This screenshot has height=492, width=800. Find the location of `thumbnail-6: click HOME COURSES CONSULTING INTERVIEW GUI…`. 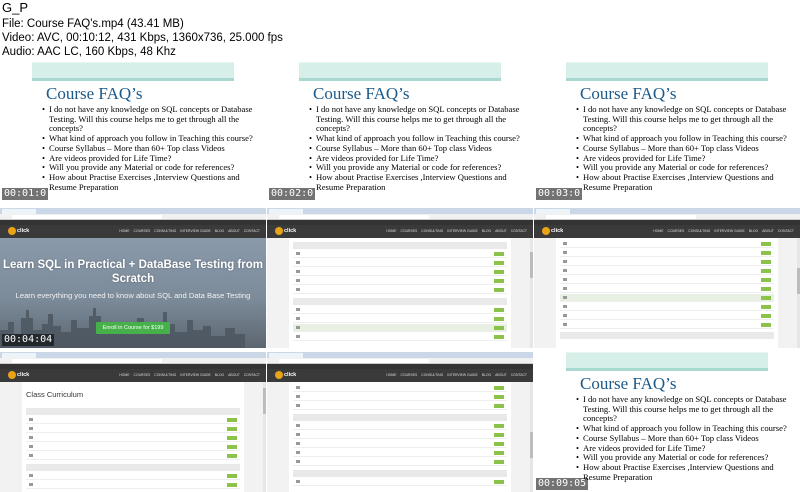

thumbnail-6: click HOME COURSES CONSULTING INTERVIEW GUI… is located at coordinates (667, 278).